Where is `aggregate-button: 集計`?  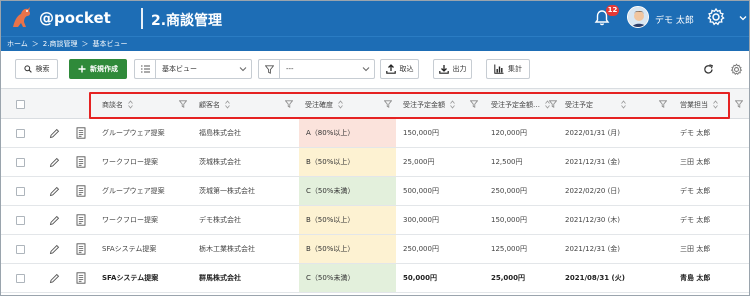 aggregate-button: 集計 is located at coordinates (508, 69).